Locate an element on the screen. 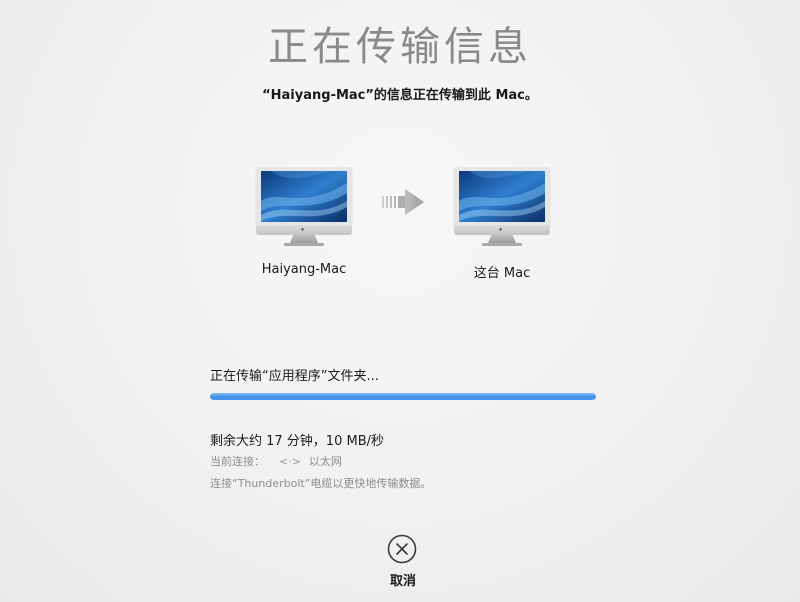 This screenshot has height=602, width=800. cancel-x-circle-icon is located at coordinates (402, 549).